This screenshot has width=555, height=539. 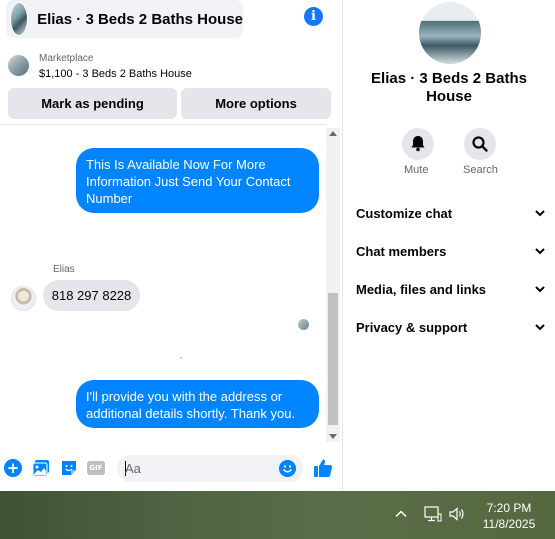 What do you see at coordinates (66, 58) in the screenshot?
I see `listing-kicker: Marketplace` at bounding box center [66, 58].